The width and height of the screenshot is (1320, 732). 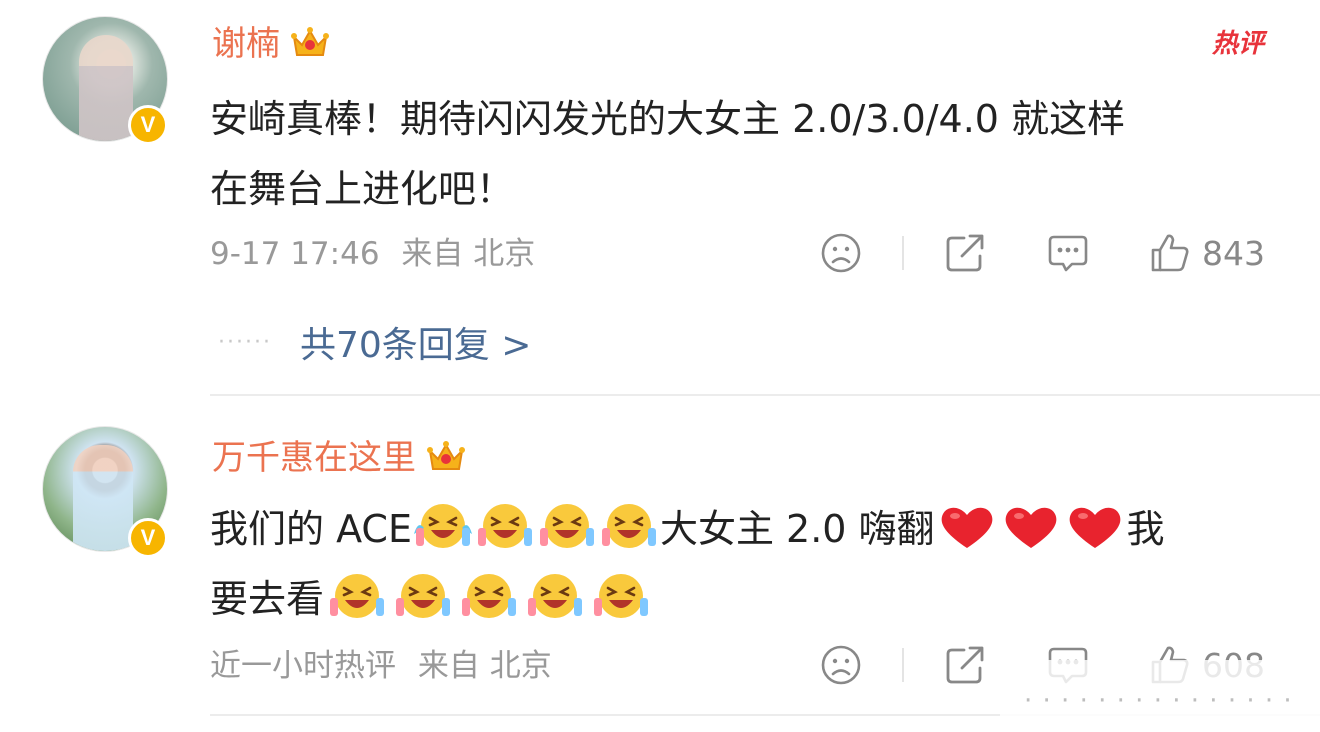 I want to click on like-button: 843, so click(x=1207, y=253).